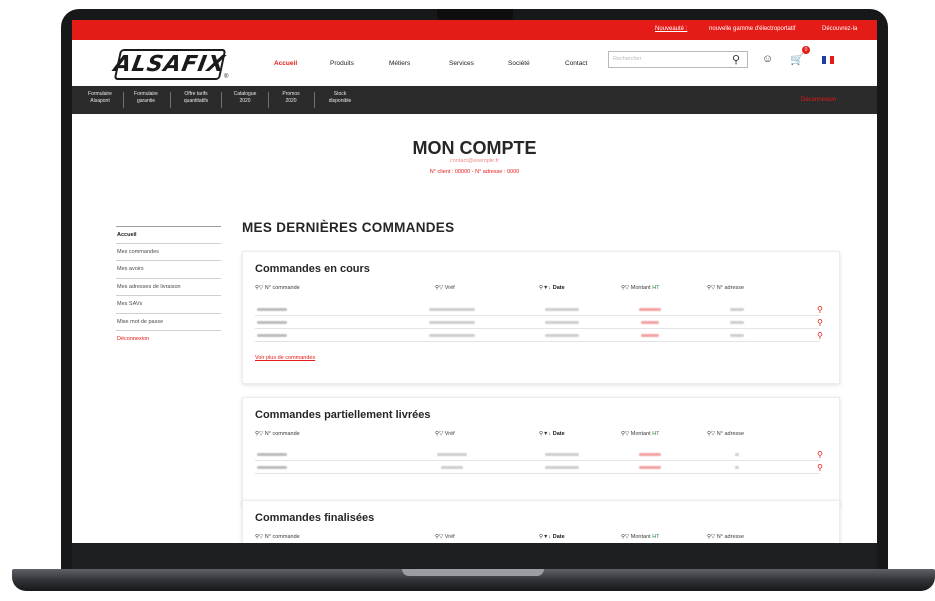 Image resolution: width=935 pixels, height=601 pixels. Describe the element at coordinates (245, 98) in the screenshot. I see `subnav-catalogue: Catalogue 2020` at that location.